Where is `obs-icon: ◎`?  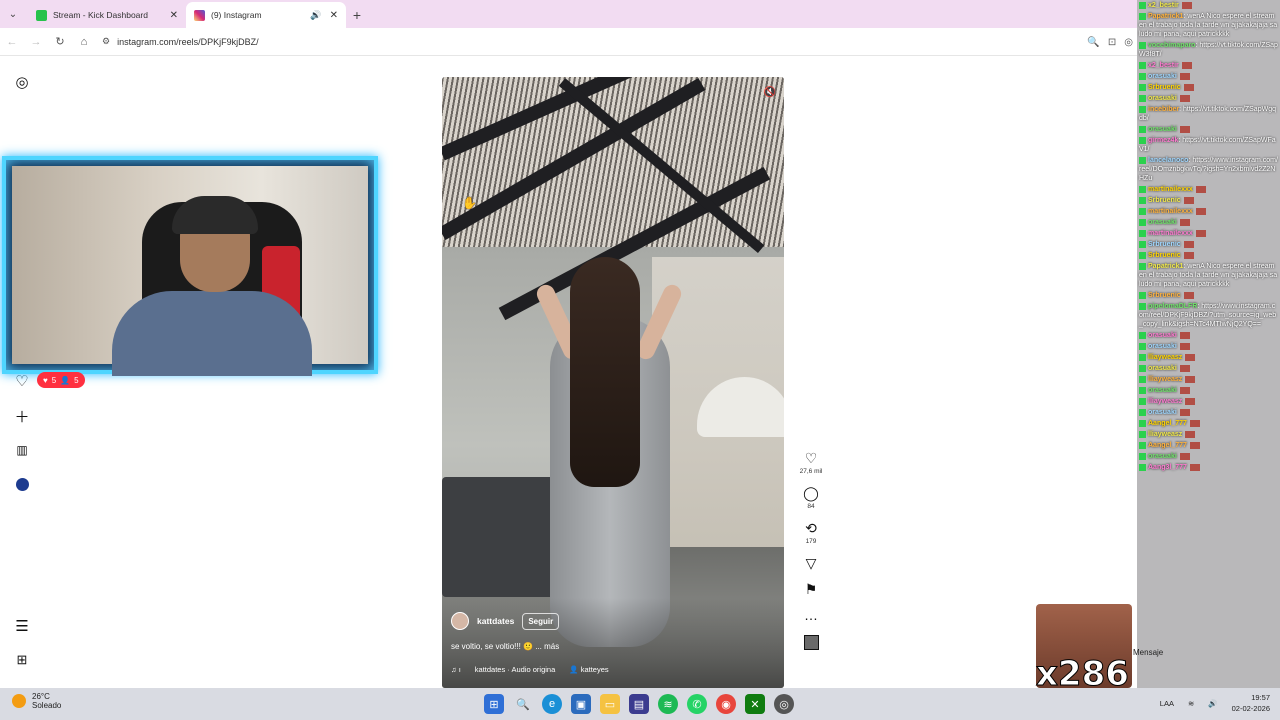 obs-icon: ◎ is located at coordinates (784, 704).